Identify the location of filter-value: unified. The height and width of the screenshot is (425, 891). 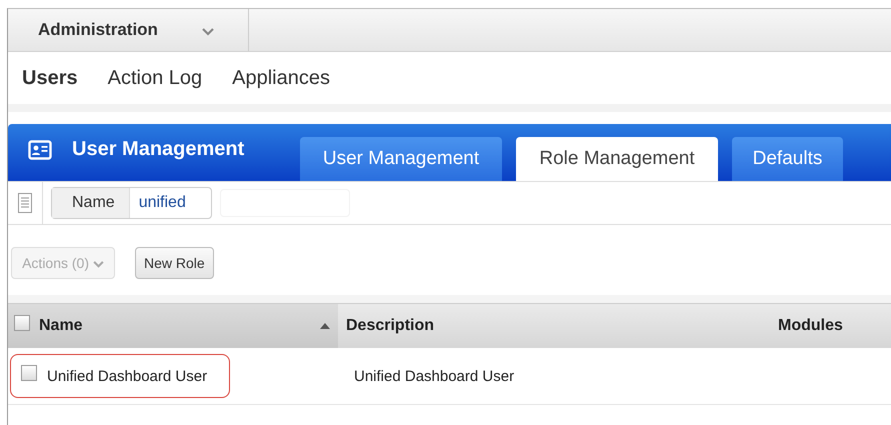
(162, 203).